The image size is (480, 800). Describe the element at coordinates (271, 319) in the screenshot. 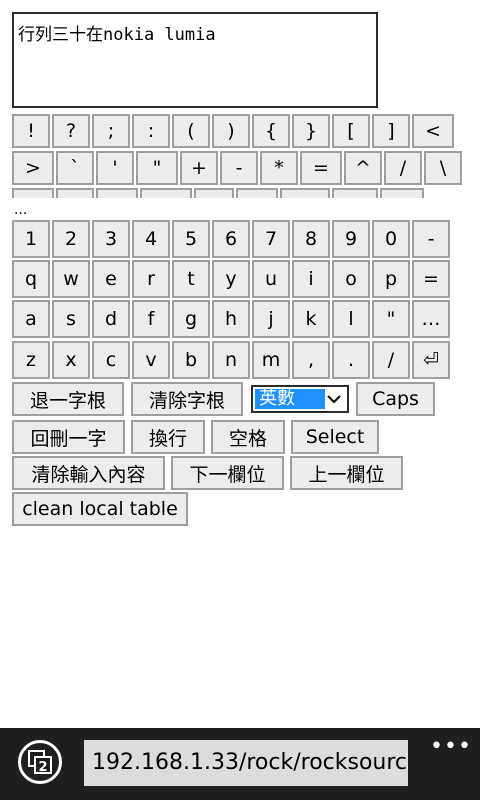

I see `keyboard-key: j` at that location.